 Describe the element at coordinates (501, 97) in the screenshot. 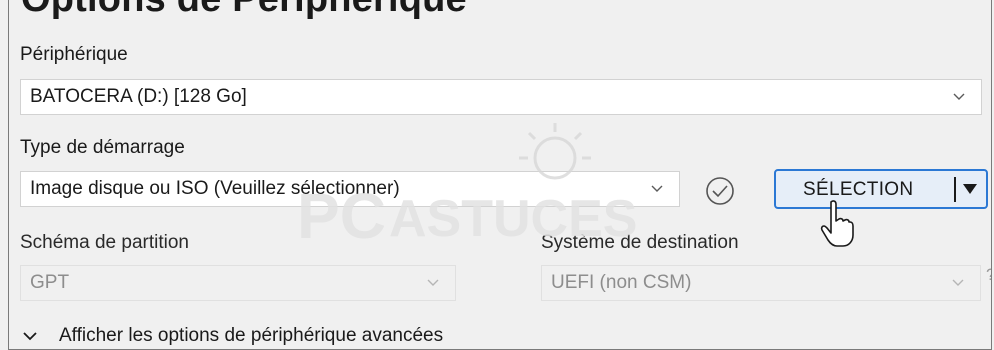

I see `device-combobox: BATOCERA (D:) [128 Go]` at that location.